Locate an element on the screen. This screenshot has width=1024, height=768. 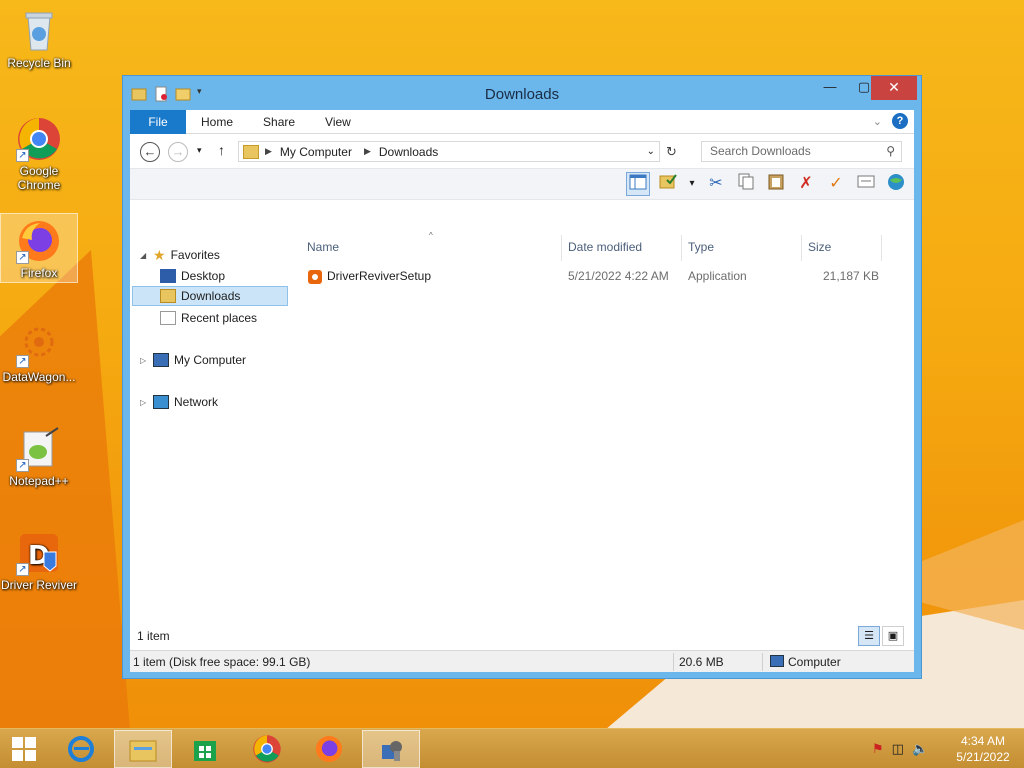
expand-arrow-icon: ◢ is located at coordinates (144, 255).